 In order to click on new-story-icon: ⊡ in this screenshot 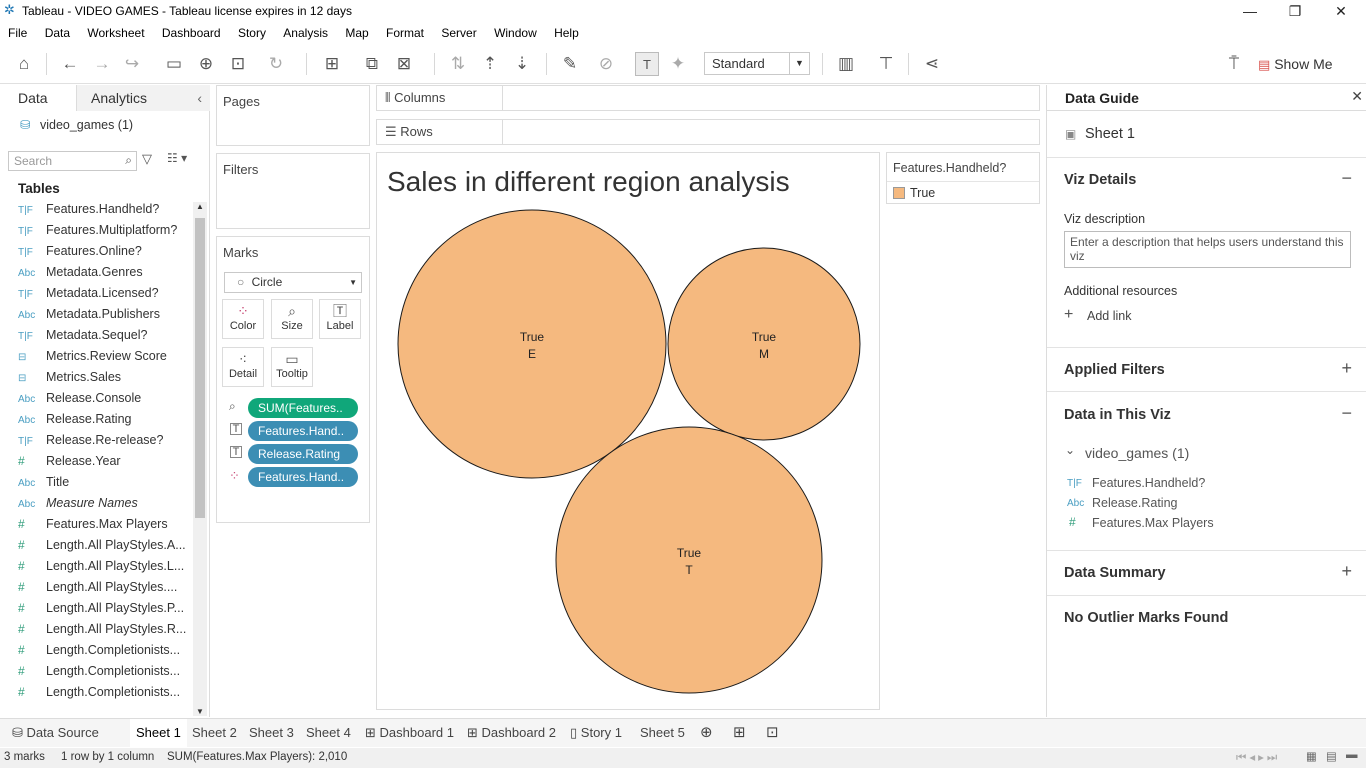, I will do `click(772, 733)`.